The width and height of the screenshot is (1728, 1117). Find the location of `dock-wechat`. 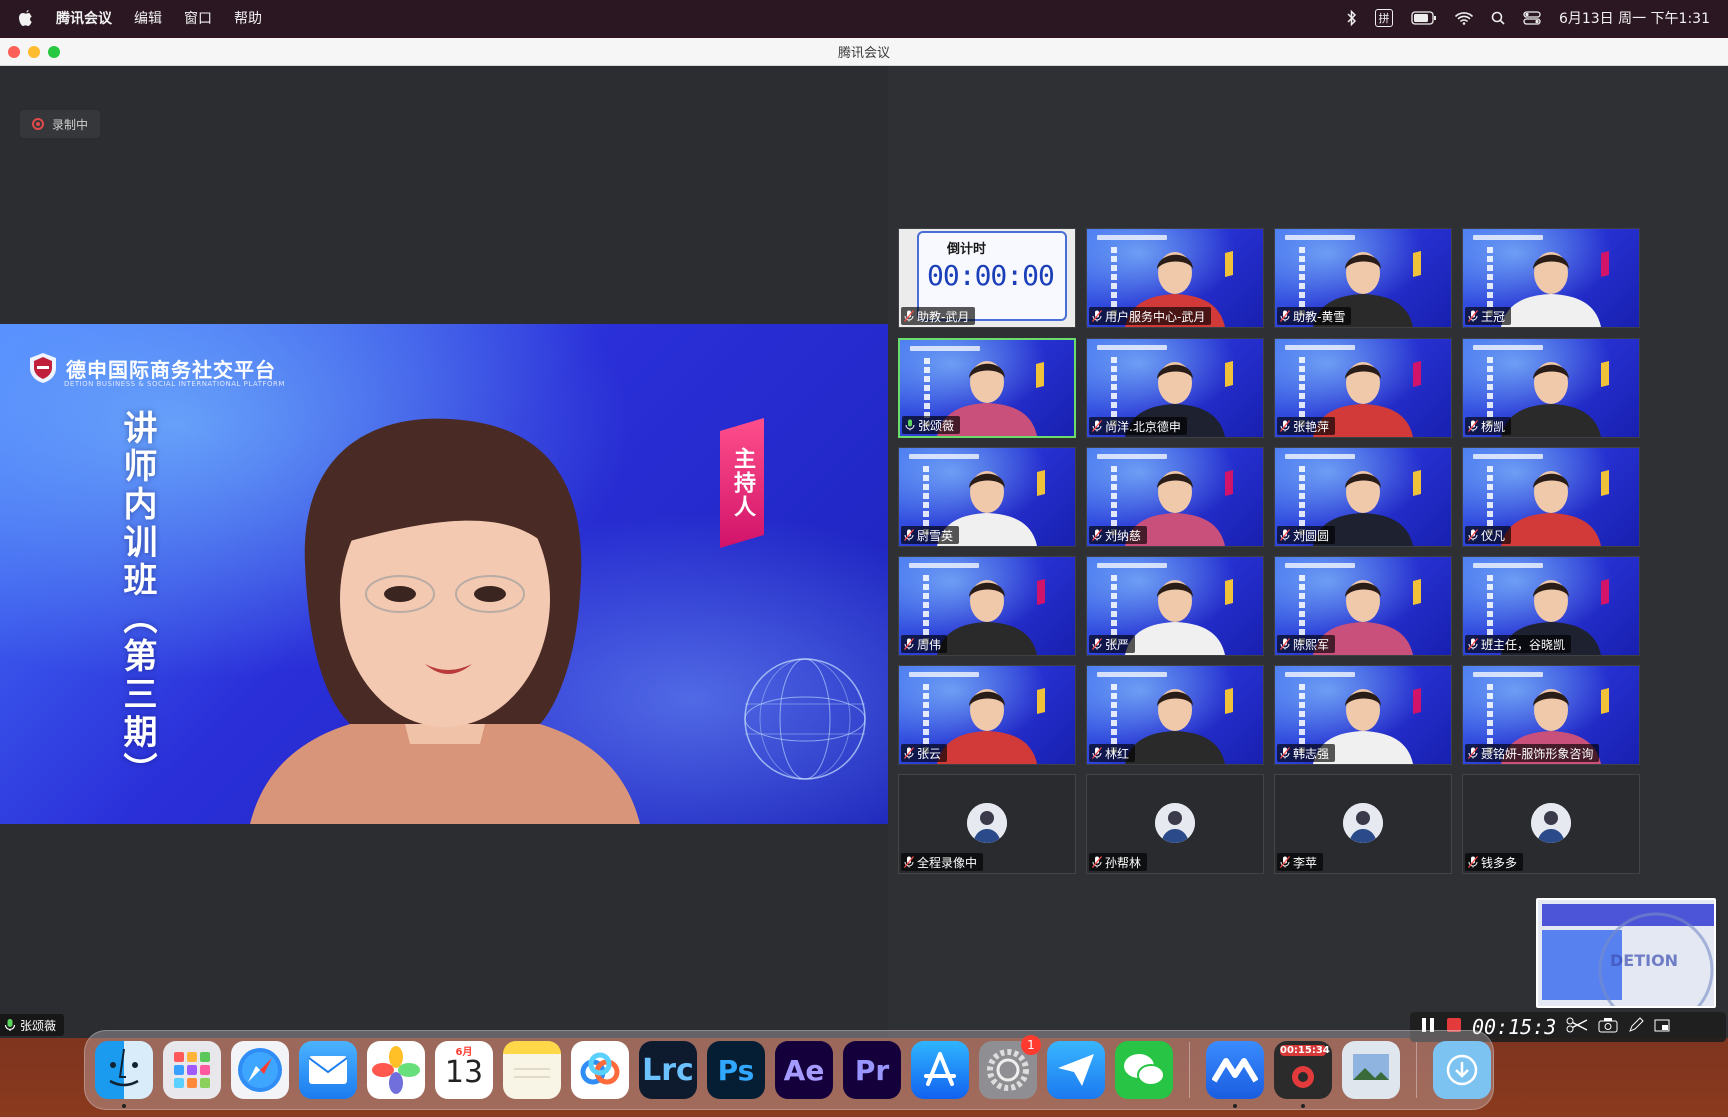

dock-wechat is located at coordinates (1144, 1070).